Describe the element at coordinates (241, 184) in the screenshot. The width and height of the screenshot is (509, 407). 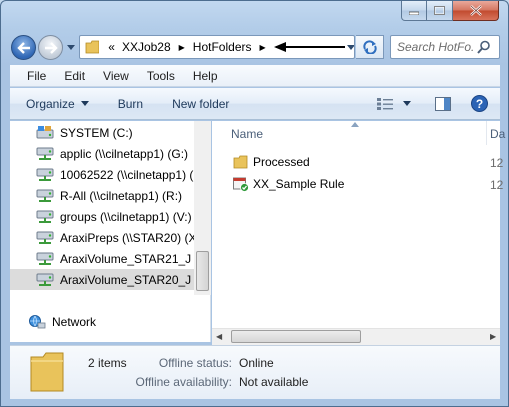
I see `rule-icon` at that location.